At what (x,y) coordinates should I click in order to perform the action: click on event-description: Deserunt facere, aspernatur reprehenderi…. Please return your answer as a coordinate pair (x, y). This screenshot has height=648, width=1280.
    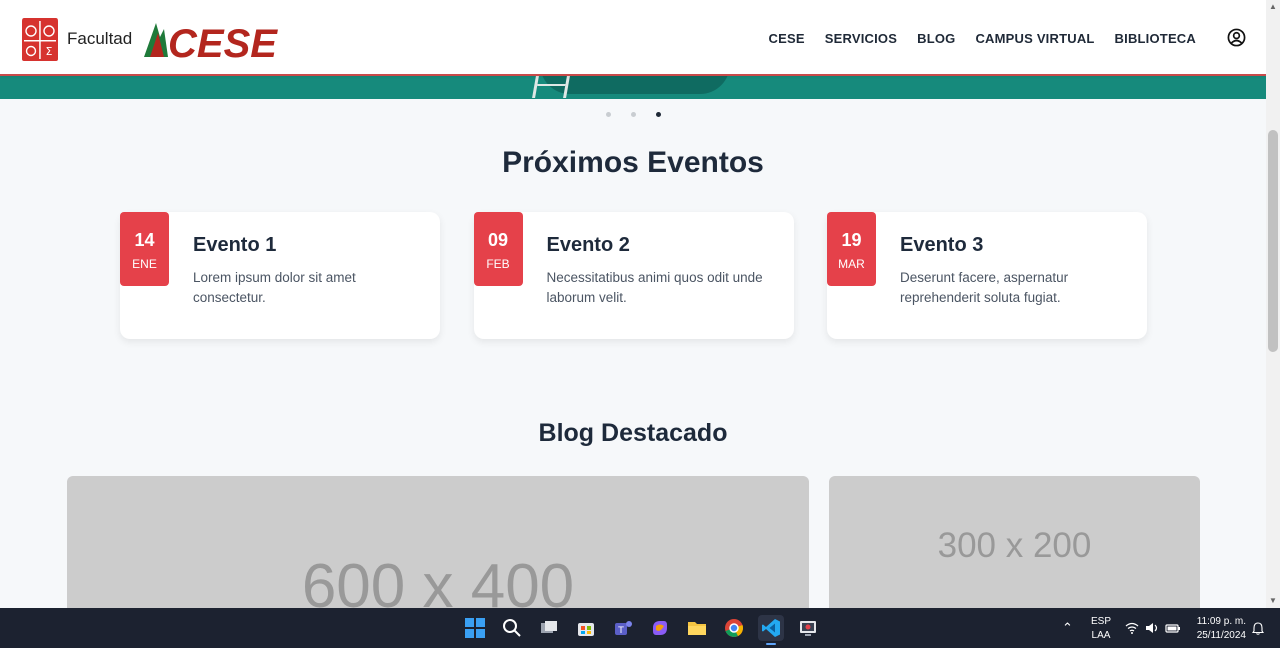
    Looking at the image, I should click on (984, 287).